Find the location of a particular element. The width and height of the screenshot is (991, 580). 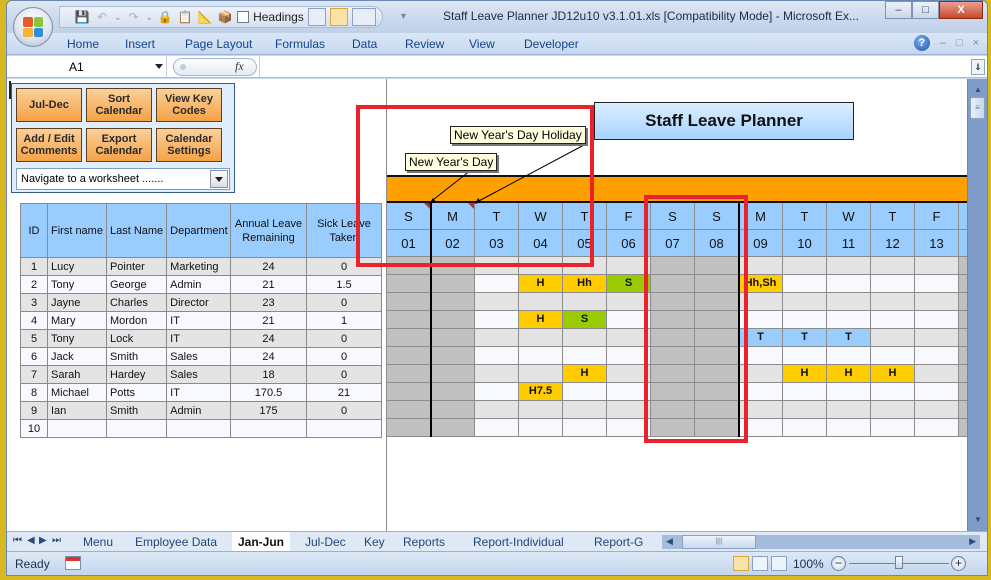

sheet-tab-report-g: Report-G is located at coordinates (620, 541).